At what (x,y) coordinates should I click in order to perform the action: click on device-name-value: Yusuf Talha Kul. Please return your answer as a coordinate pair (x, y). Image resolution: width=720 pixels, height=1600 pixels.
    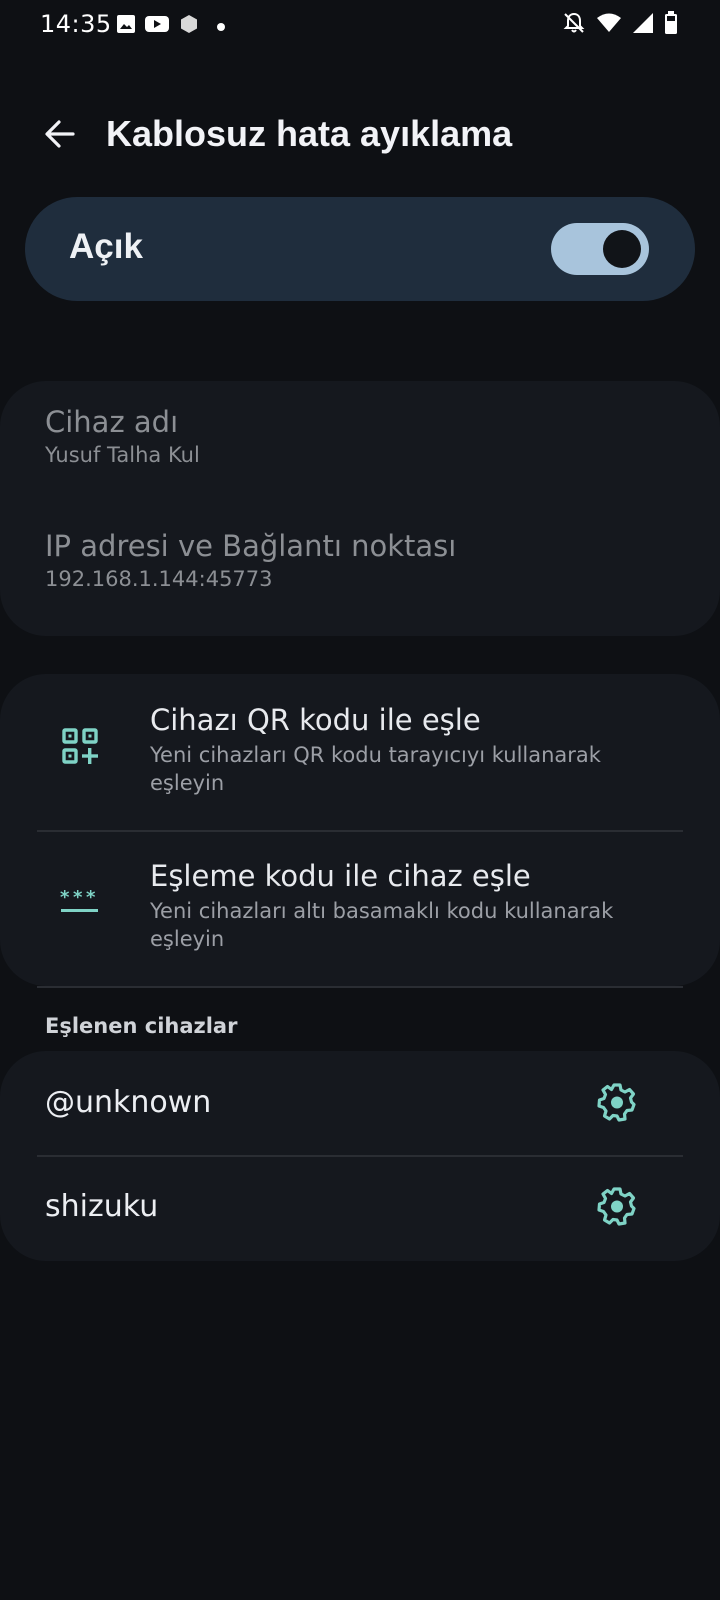
    Looking at the image, I should click on (122, 455).